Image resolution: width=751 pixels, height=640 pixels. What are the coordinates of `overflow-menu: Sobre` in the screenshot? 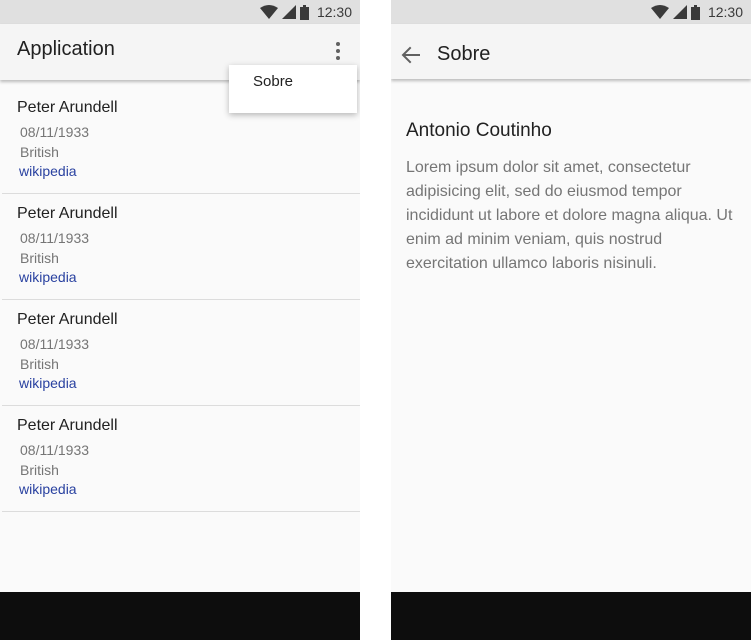 It's located at (293, 89).